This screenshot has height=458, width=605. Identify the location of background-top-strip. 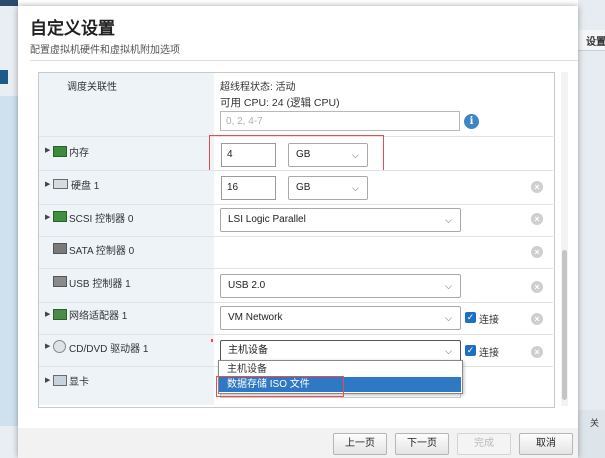
(9, 3).